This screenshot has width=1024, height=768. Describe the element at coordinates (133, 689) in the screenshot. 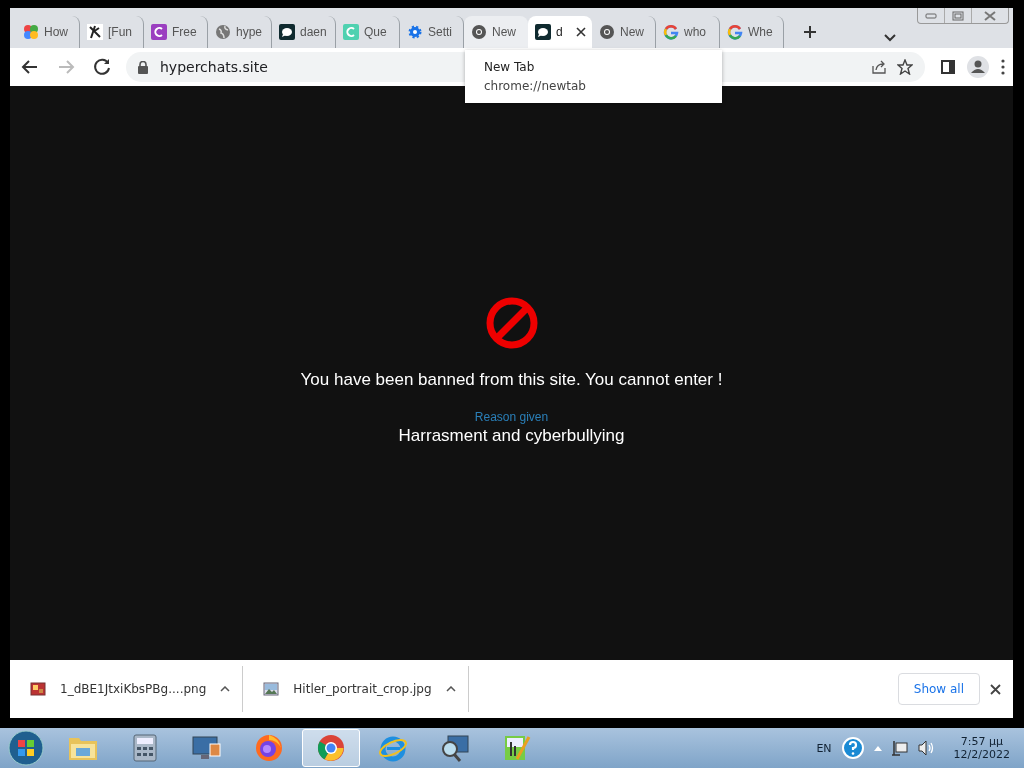

I see `download-item: 1_dBE1JtxiKbsPBg....png` at that location.